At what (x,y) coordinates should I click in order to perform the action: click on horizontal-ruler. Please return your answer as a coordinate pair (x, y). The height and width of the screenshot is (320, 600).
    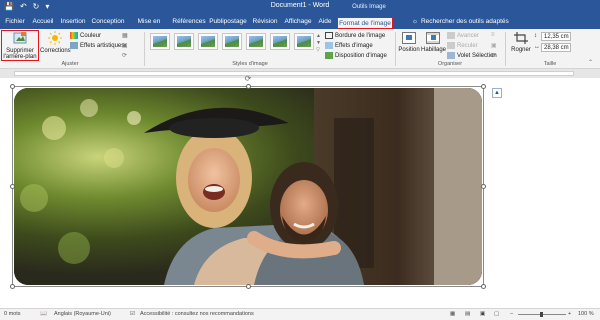
    Looking at the image, I should click on (300, 73).